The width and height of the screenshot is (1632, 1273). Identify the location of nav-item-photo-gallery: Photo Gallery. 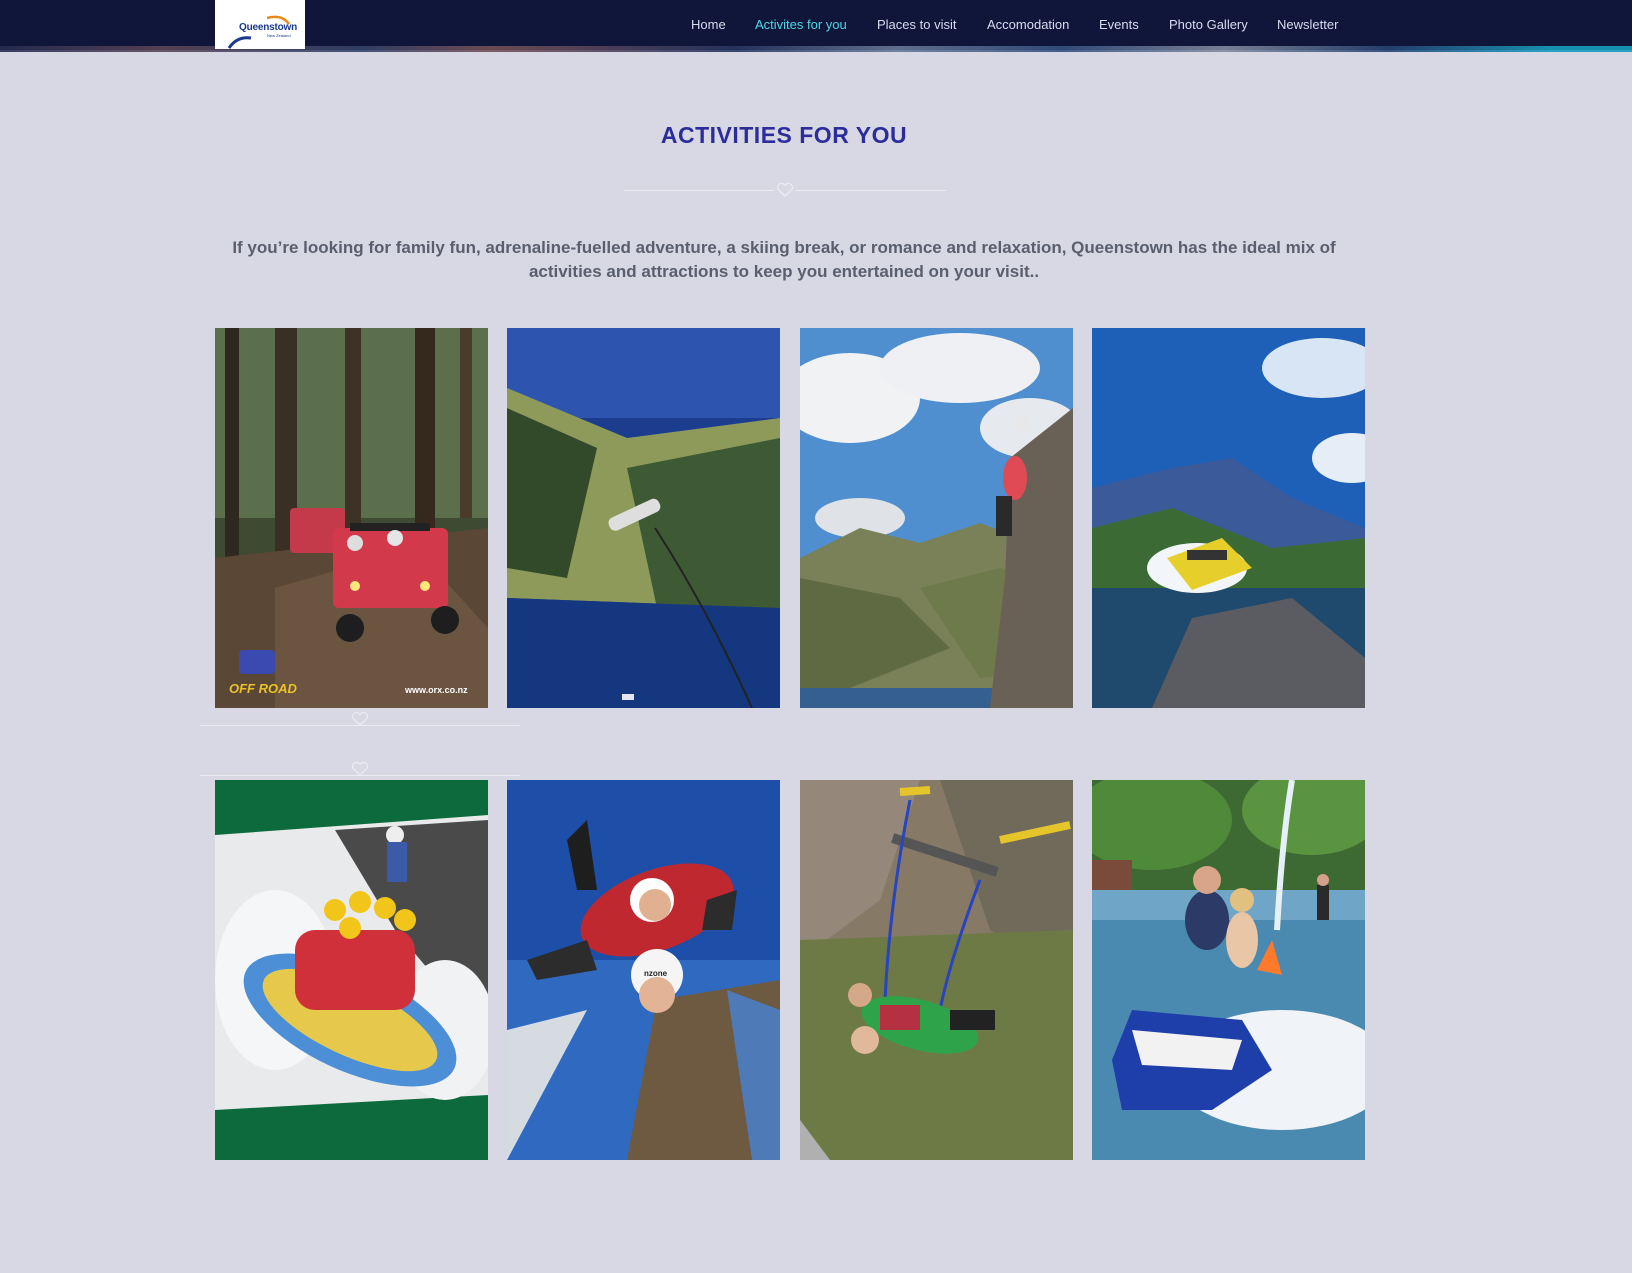
(1208, 24).